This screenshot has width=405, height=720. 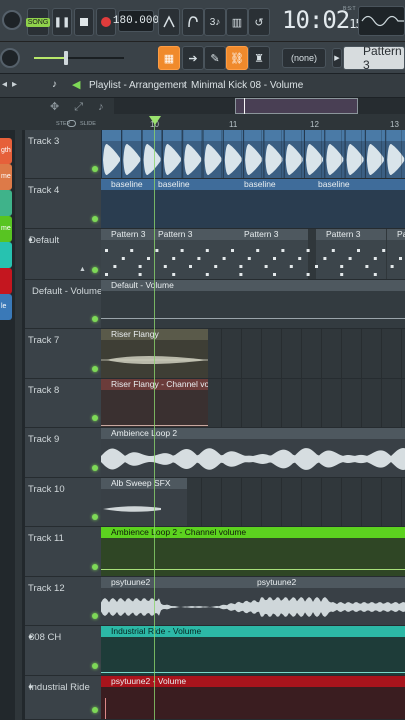 I want to click on loop-record-button: ↺, so click(x=259, y=22).